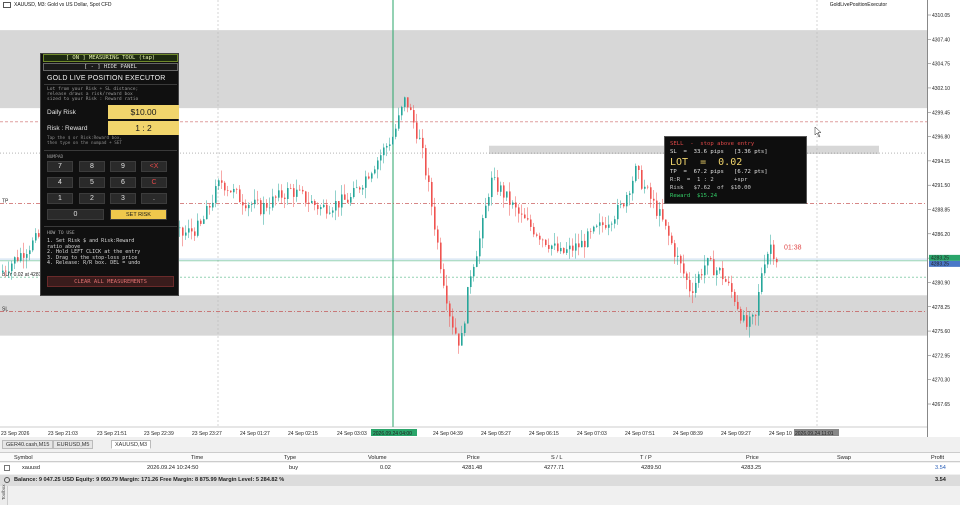 The width and height of the screenshot is (960, 505). I want to click on tab-eurusd: EURUSD,M5, so click(73, 444).